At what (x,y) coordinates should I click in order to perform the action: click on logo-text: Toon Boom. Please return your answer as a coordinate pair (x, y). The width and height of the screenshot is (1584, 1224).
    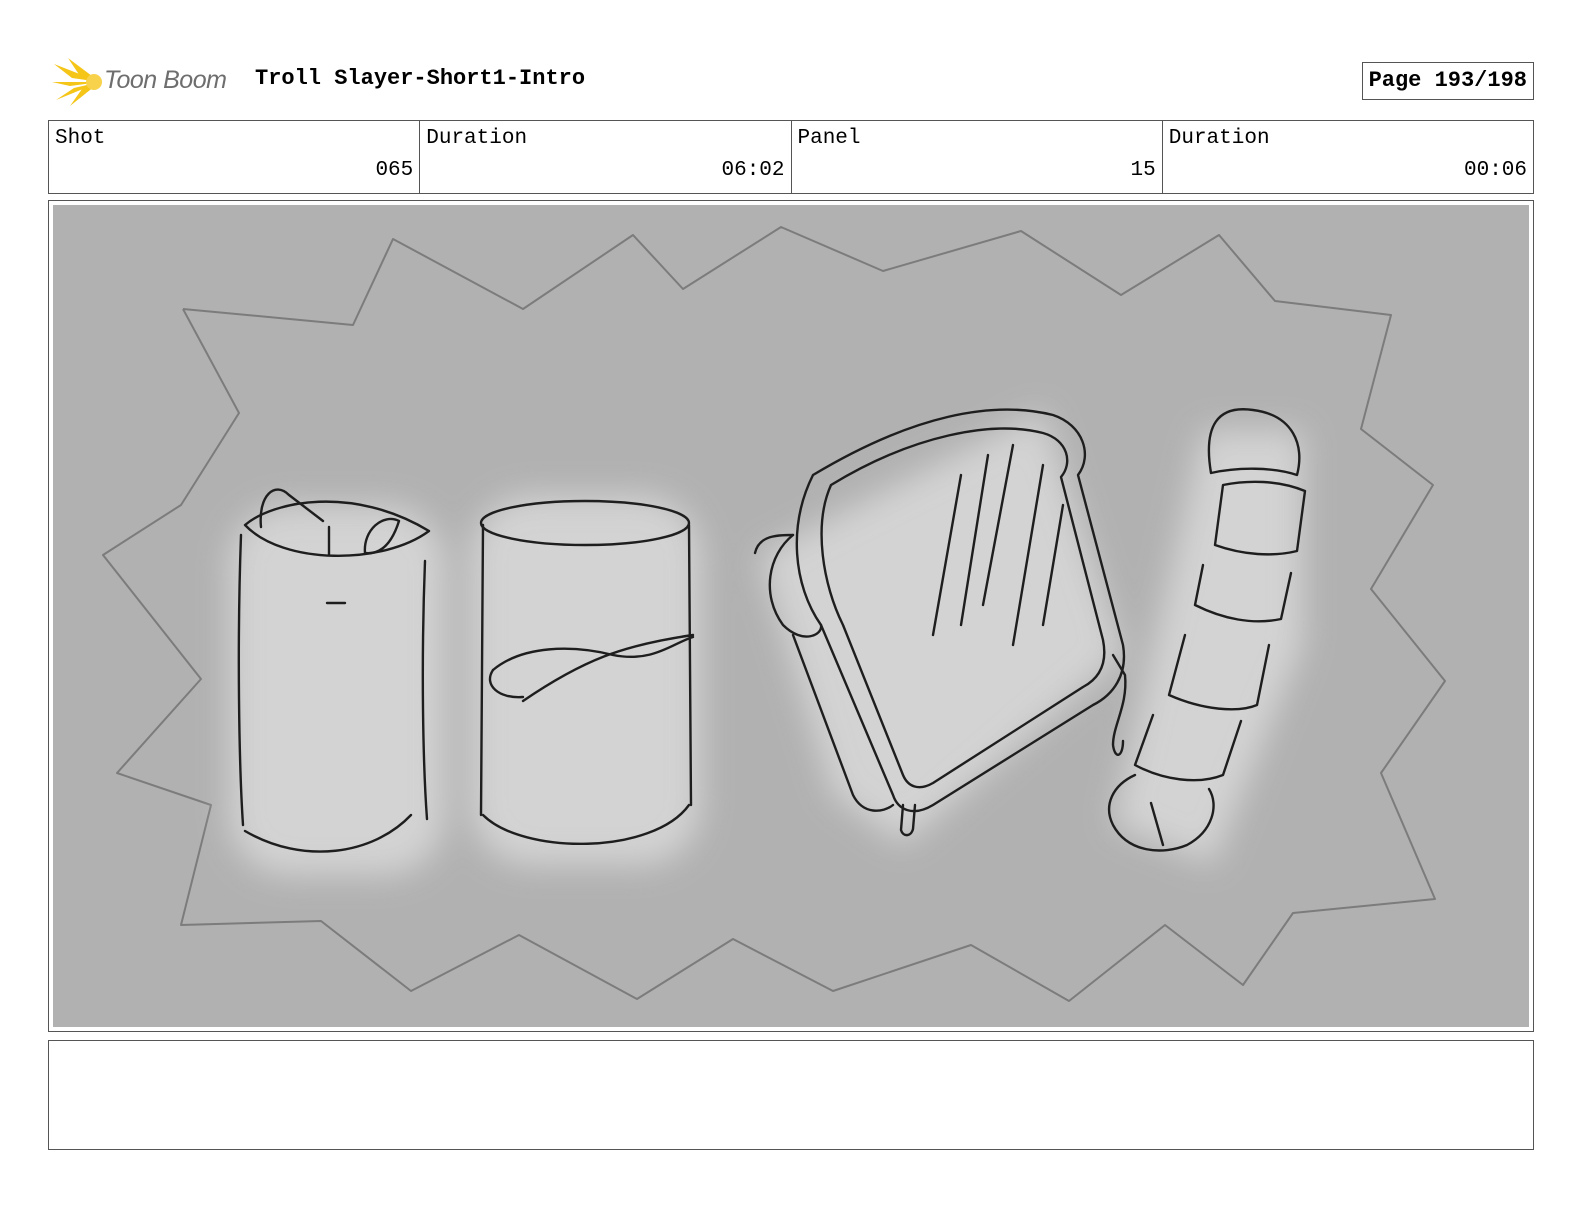
    Looking at the image, I should click on (165, 80).